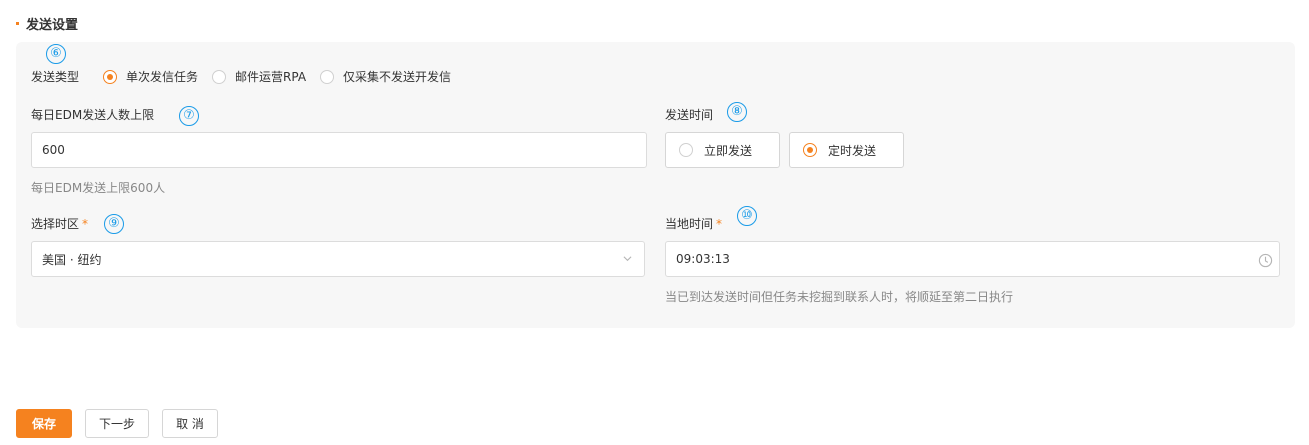  I want to click on radio-label: 仅采集不发送开发信, so click(397, 77).